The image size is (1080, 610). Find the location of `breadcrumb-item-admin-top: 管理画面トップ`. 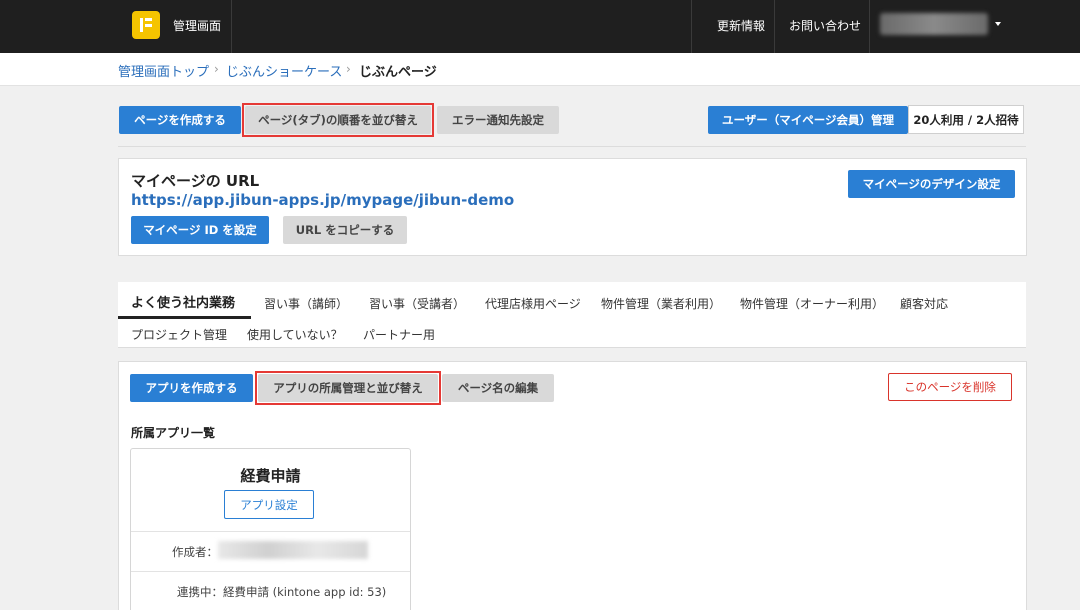

breadcrumb-item-admin-top: 管理画面トップ is located at coordinates (163, 70).